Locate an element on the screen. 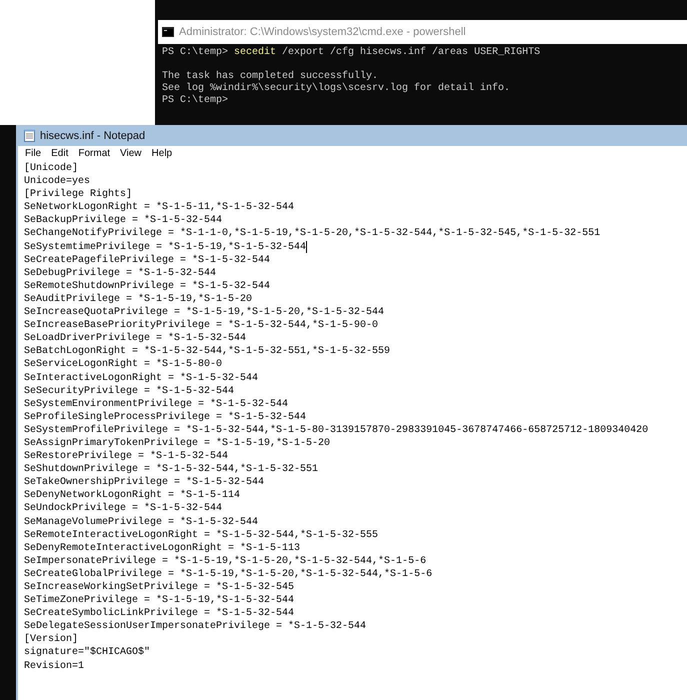 The width and height of the screenshot is (687, 700). text-line: SeBatchLogonRight = *S-1-5-32-544,*S-1-5-32-551,*S-1-5-32-559 is located at coordinates (207, 351).